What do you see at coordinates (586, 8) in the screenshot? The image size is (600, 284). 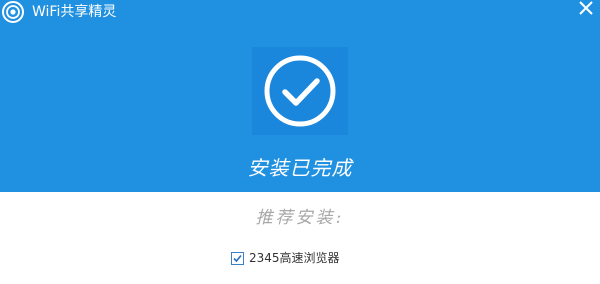 I see `close-icon` at bounding box center [586, 8].